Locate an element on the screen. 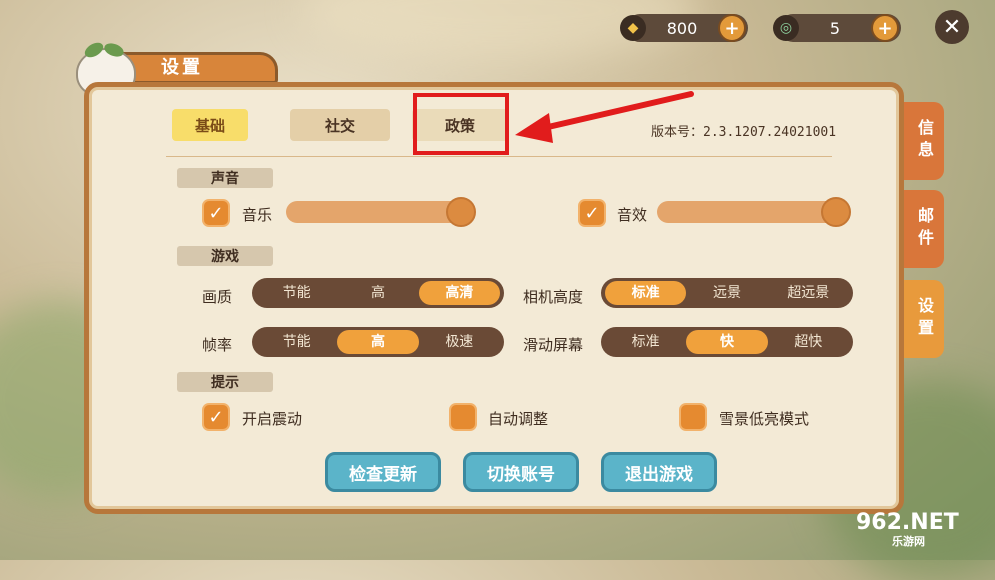 Image resolution: width=995 pixels, height=580 pixels. quality-selector: 节能 高 高清 is located at coordinates (378, 293).